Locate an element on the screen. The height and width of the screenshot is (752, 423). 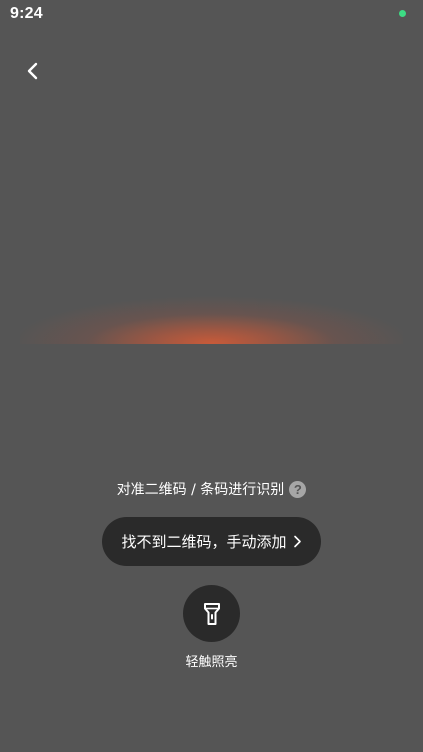
status-indicator-dot is located at coordinates (402, 13).